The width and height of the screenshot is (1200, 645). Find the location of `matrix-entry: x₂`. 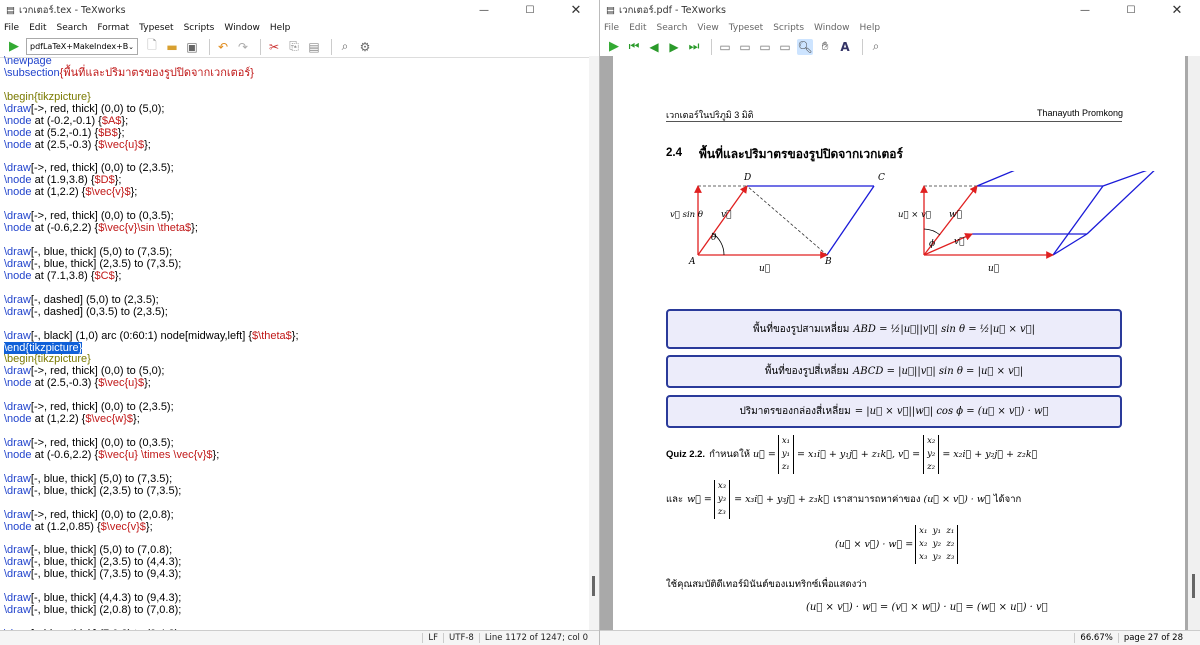

matrix-entry: x₂ is located at coordinates (931, 441).